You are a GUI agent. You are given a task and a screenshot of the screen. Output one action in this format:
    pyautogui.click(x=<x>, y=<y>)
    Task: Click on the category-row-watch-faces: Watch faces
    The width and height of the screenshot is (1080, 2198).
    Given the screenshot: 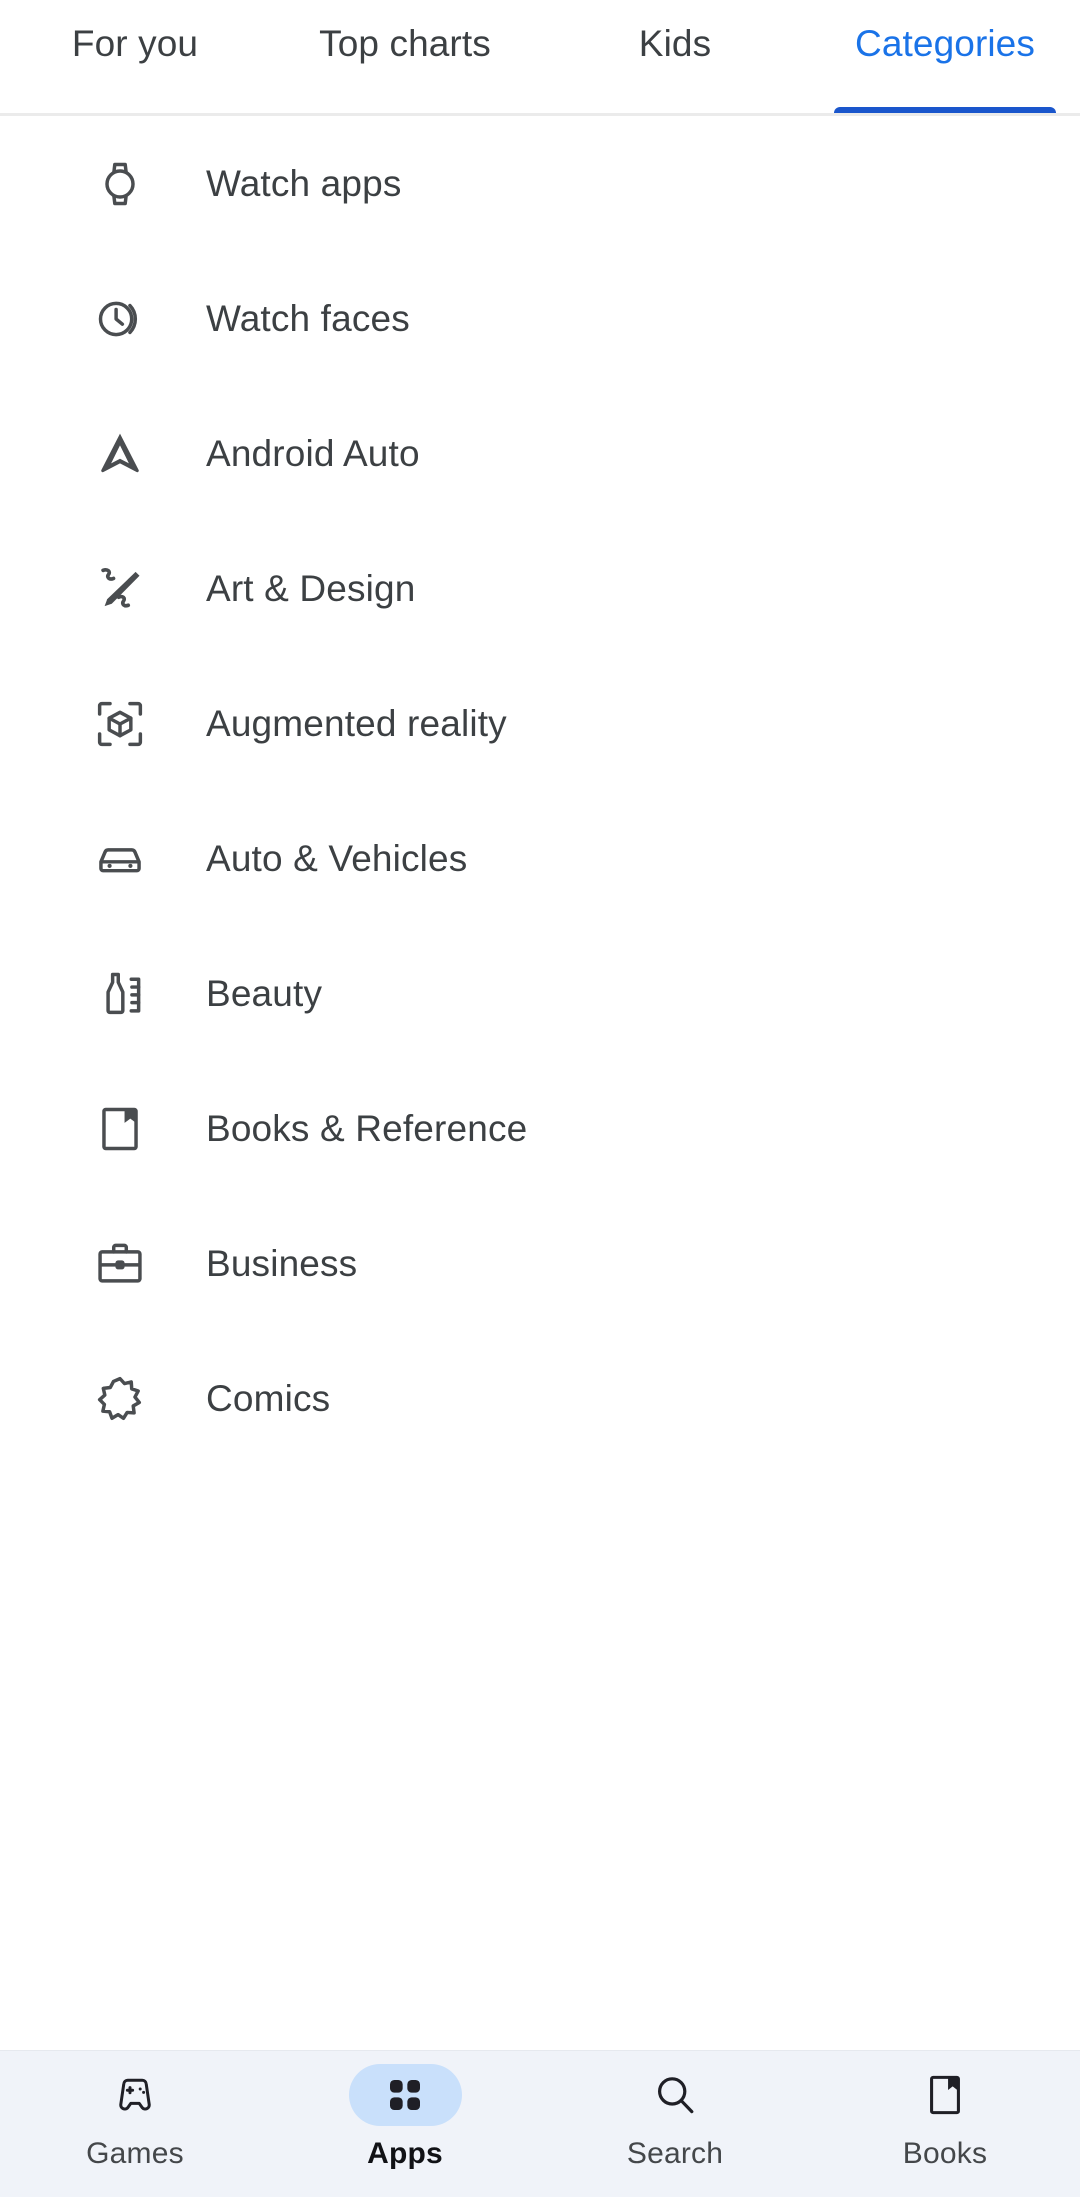 What is the action you would take?
    pyautogui.click(x=540, y=318)
    